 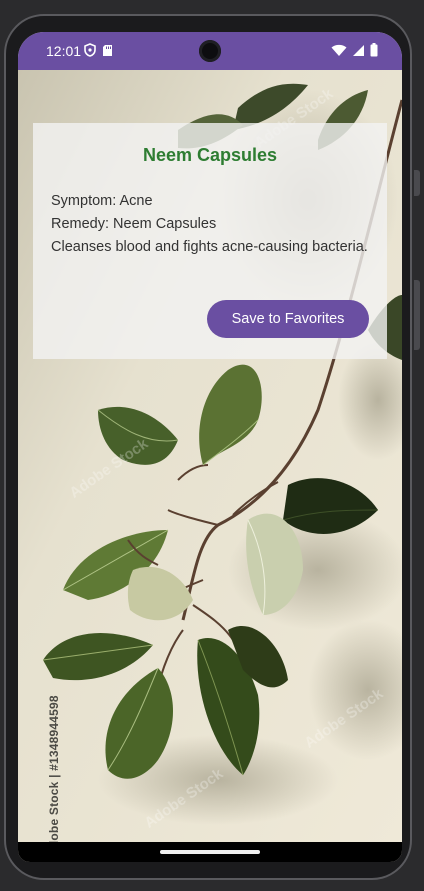 I want to click on front-camera, so click(x=210, y=51).